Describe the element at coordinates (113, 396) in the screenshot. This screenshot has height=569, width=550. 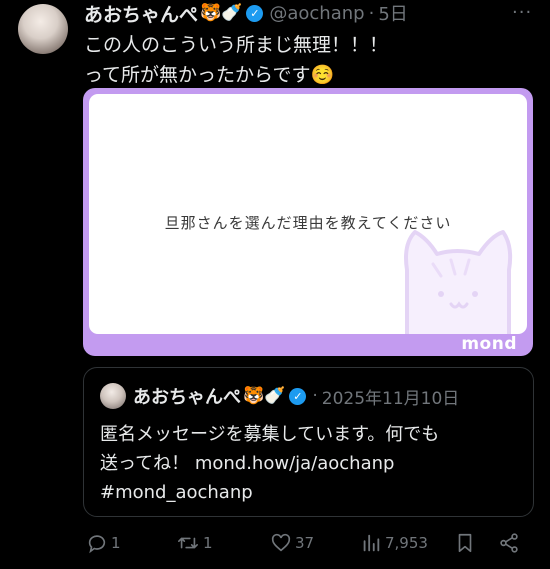
I see `quoted-avatar` at that location.